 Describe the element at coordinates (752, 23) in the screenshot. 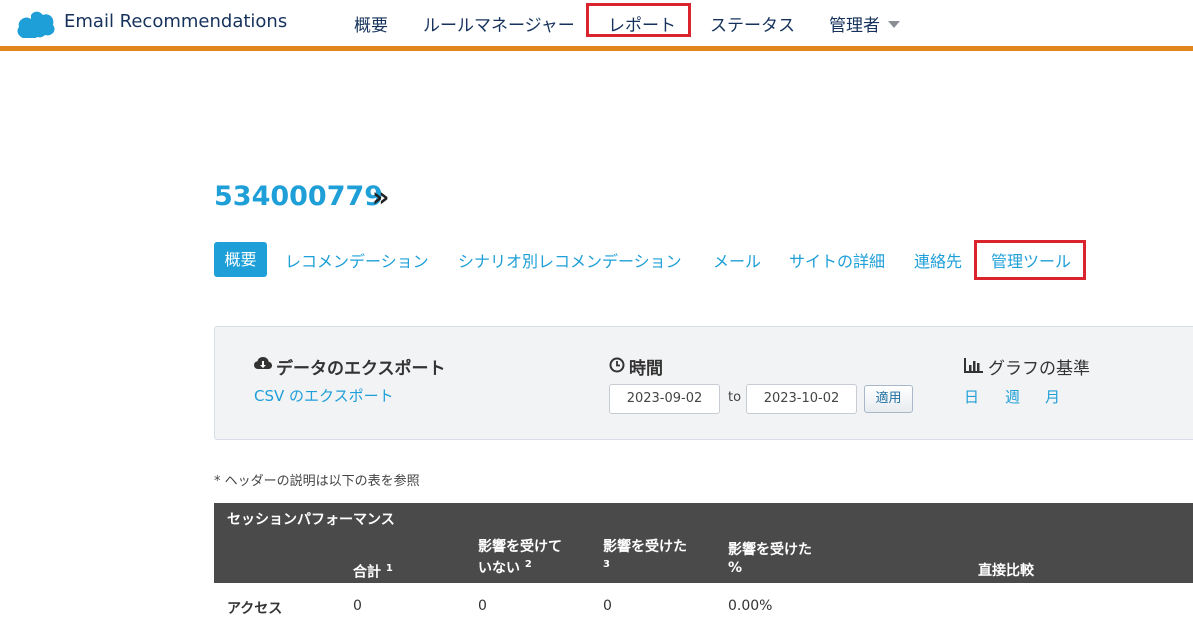

I see `nav-status: ステータス` at that location.